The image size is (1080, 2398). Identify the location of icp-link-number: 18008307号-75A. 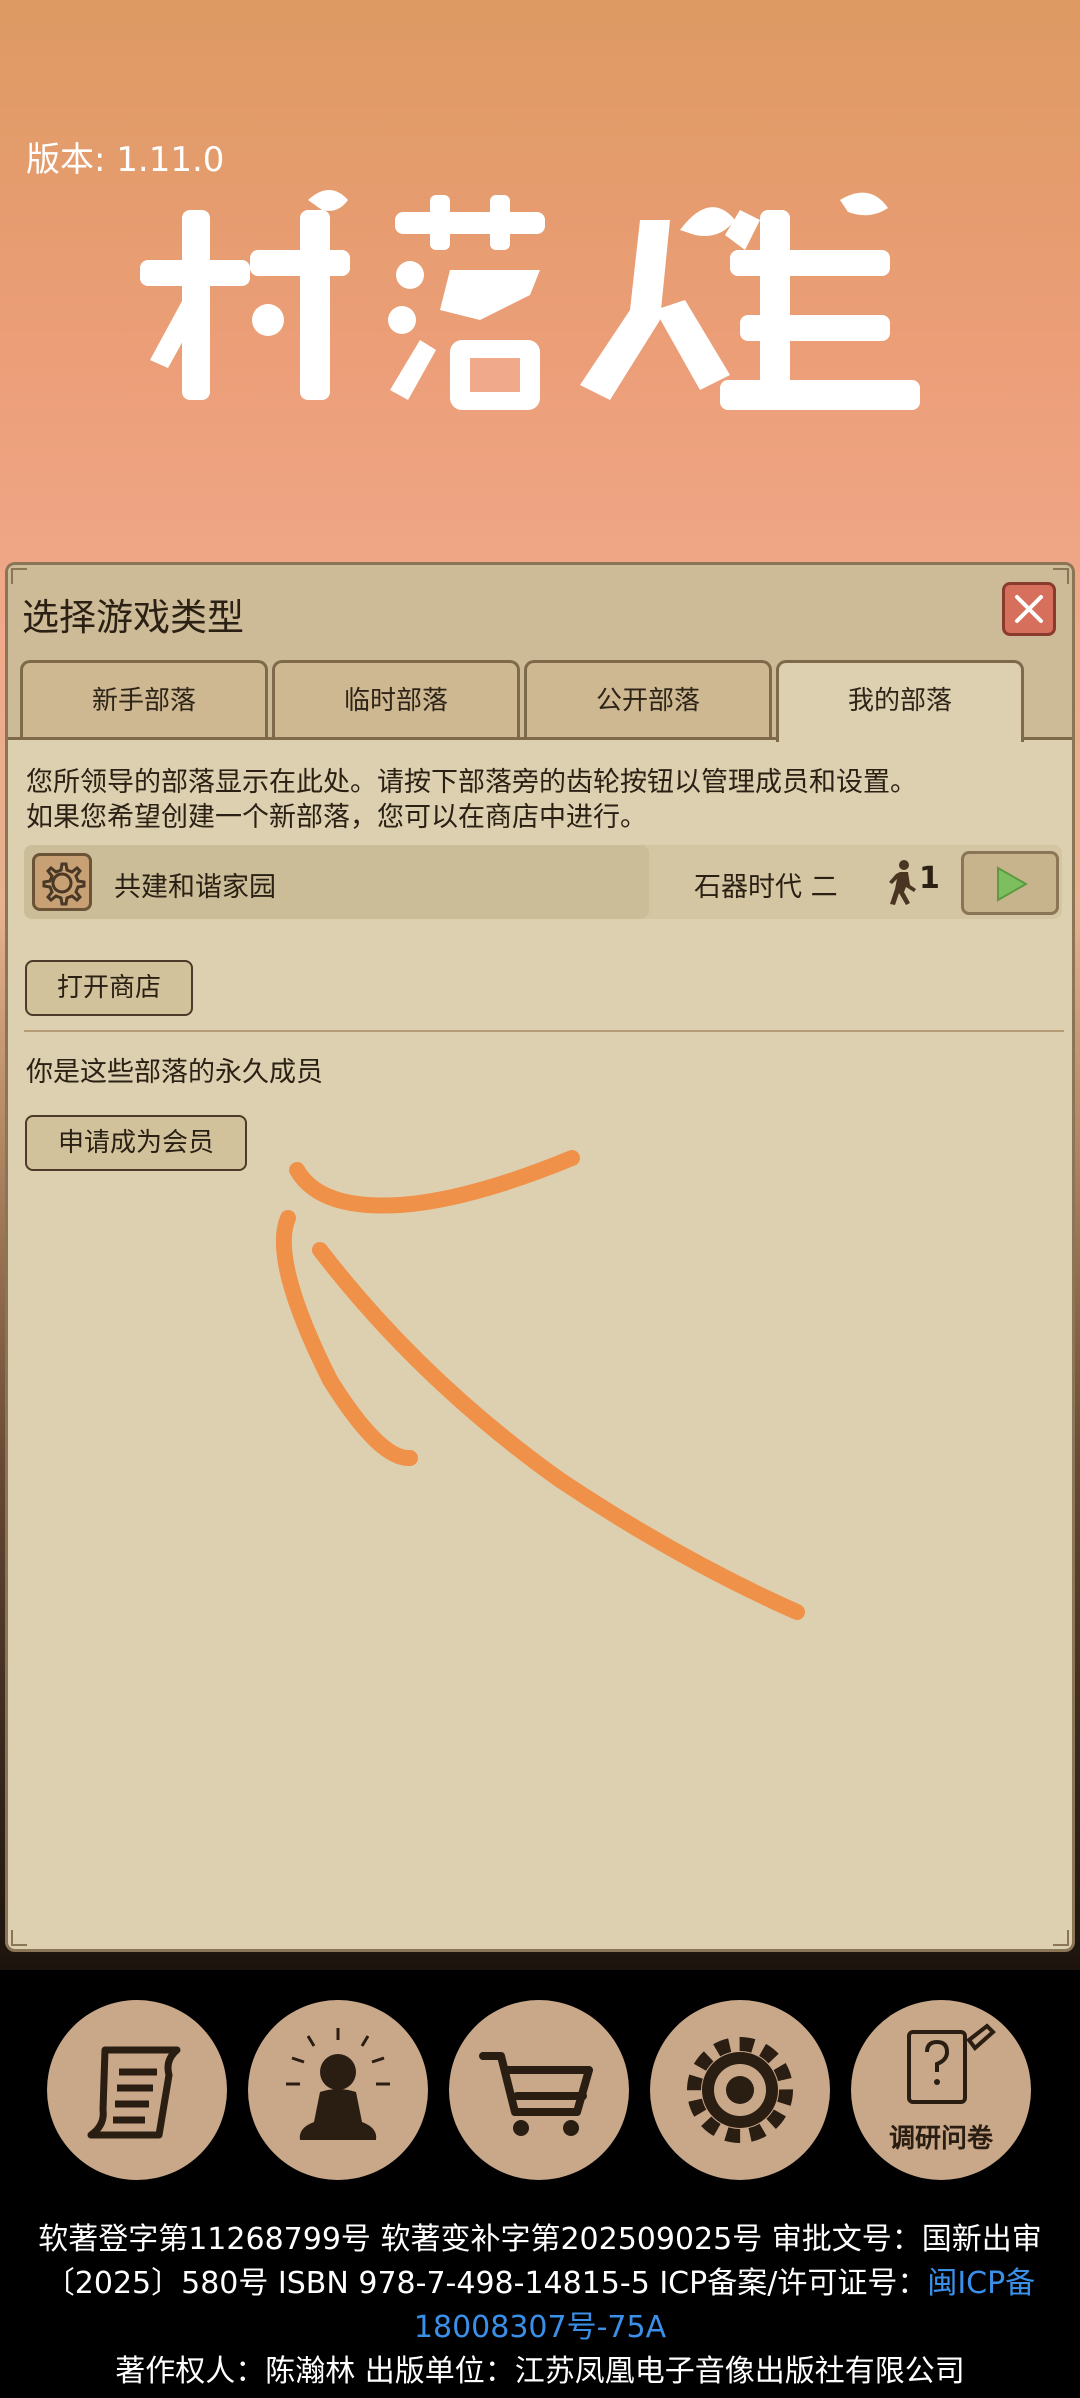
(540, 2328).